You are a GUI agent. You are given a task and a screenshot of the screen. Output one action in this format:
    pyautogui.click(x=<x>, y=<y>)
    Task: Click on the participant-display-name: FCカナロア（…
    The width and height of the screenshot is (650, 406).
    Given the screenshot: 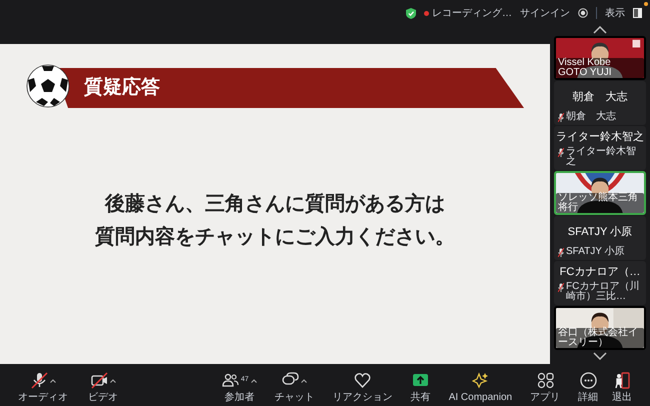 What is the action you would take?
    pyautogui.click(x=600, y=272)
    